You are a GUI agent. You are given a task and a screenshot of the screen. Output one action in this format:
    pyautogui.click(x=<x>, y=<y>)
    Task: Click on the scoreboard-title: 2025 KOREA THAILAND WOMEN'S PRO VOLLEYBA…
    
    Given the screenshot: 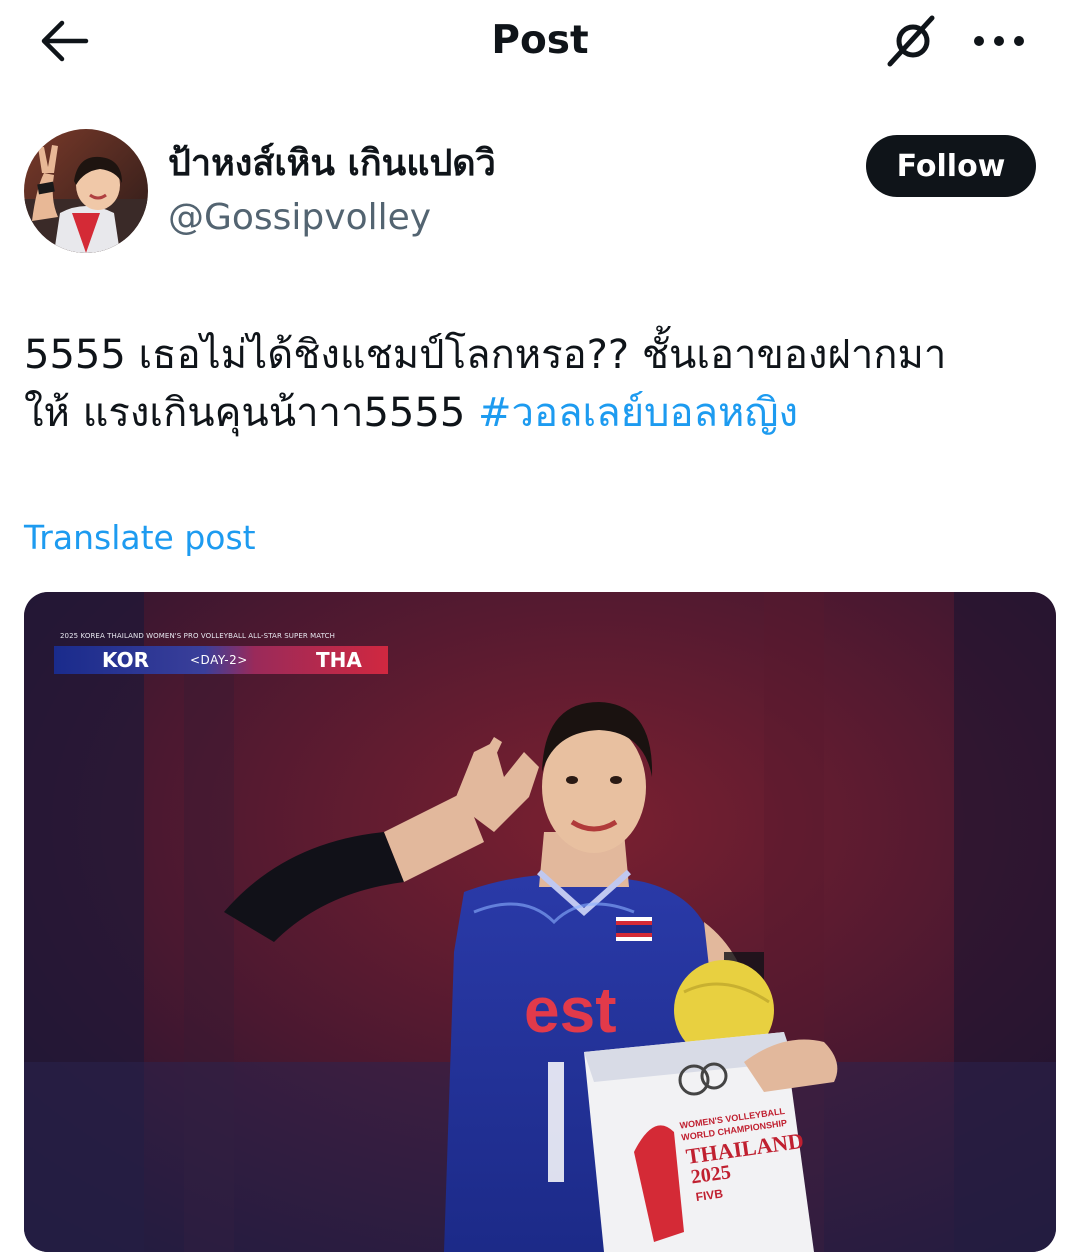 What is the action you would take?
    pyautogui.click(x=197, y=636)
    